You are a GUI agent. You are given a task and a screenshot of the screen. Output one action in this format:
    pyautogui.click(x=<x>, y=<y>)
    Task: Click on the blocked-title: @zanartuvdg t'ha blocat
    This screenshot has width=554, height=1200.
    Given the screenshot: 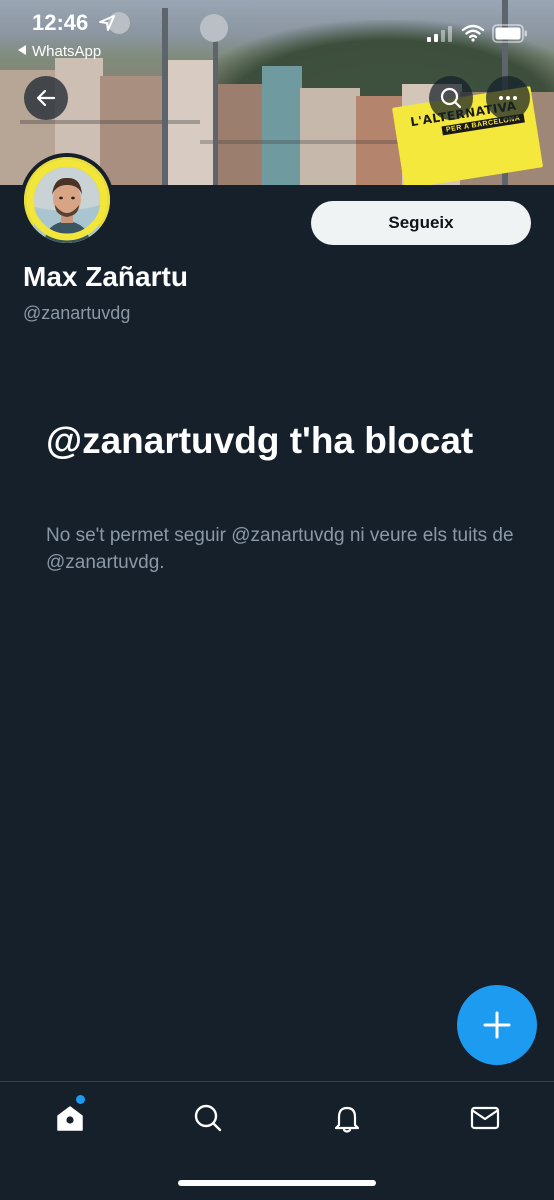 What is the action you would take?
    pyautogui.click(x=260, y=440)
    